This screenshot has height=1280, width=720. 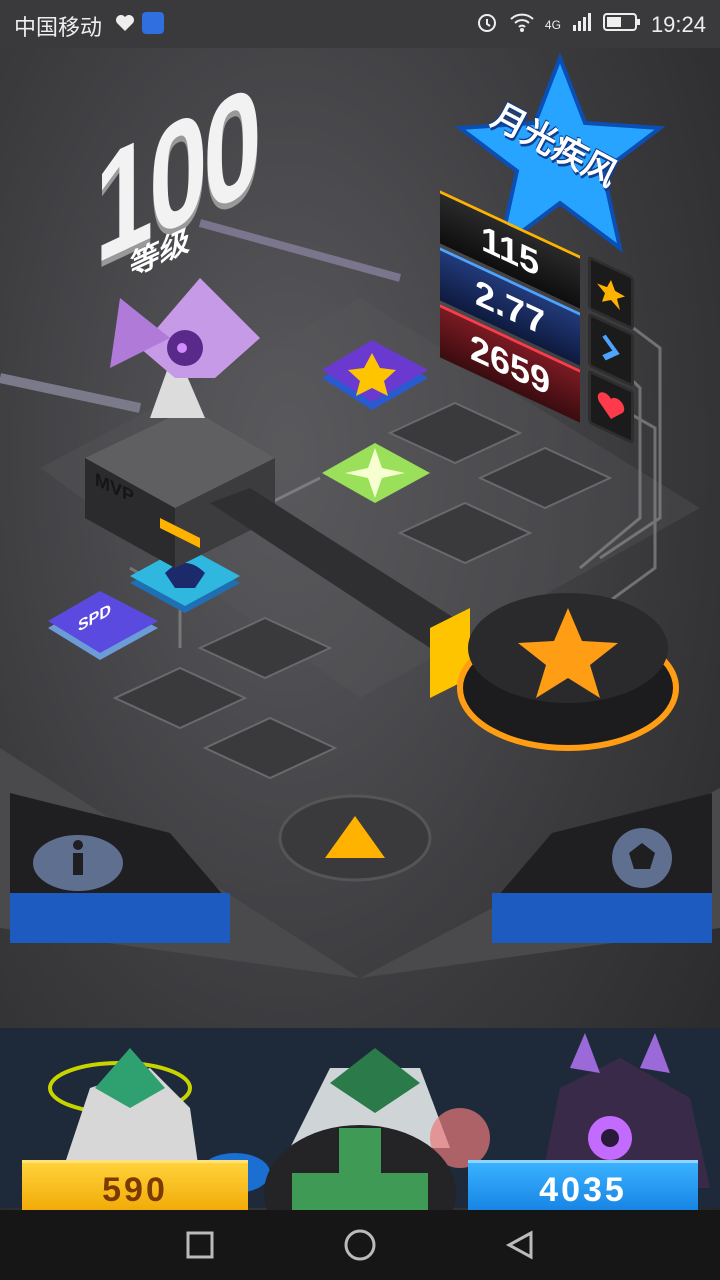 I want to click on add-character-button, so click(x=360, y=1161).